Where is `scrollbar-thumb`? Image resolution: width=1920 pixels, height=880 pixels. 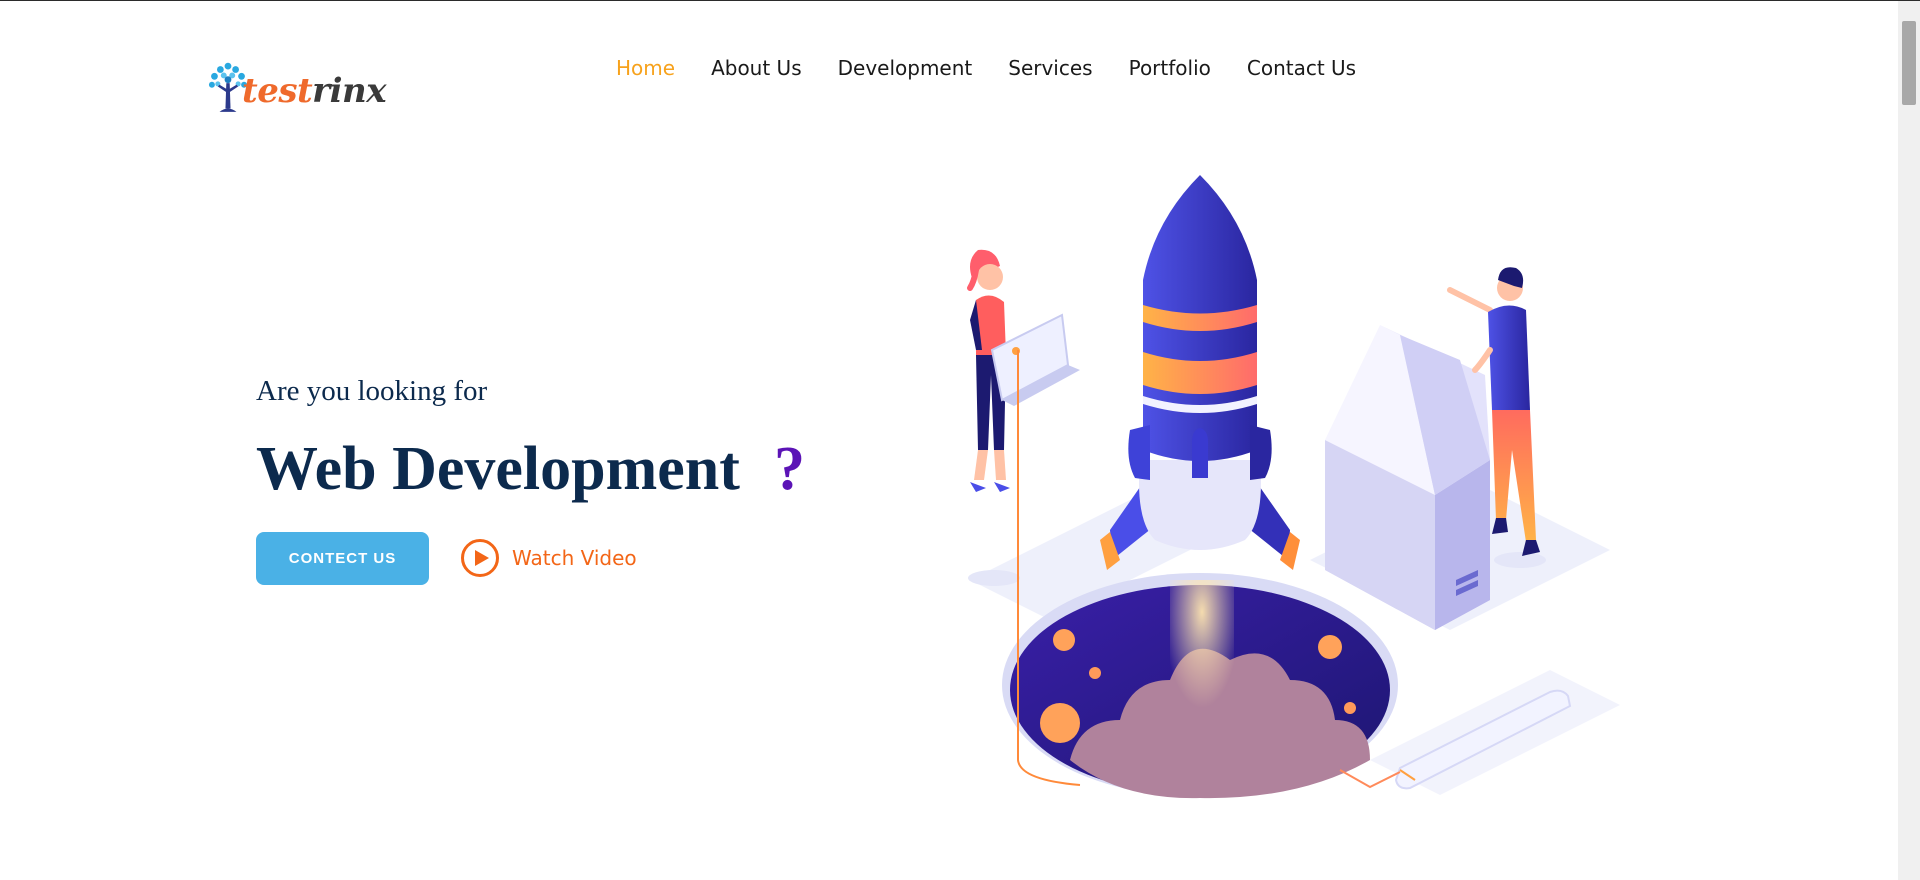 scrollbar-thumb is located at coordinates (1909, 63).